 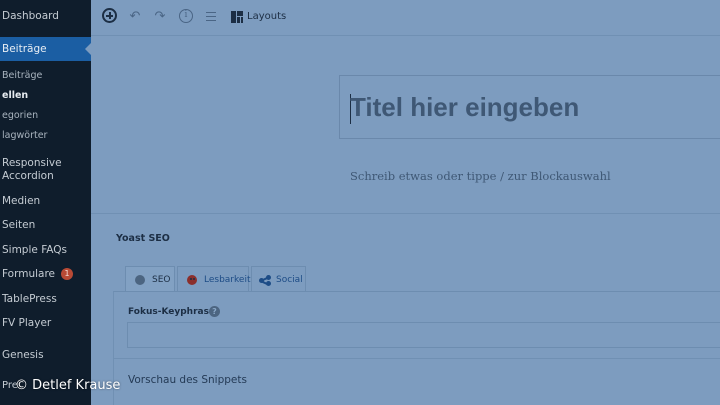 What do you see at coordinates (211, 17) in the screenshot?
I see `block-navigation-icon` at bounding box center [211, 17].